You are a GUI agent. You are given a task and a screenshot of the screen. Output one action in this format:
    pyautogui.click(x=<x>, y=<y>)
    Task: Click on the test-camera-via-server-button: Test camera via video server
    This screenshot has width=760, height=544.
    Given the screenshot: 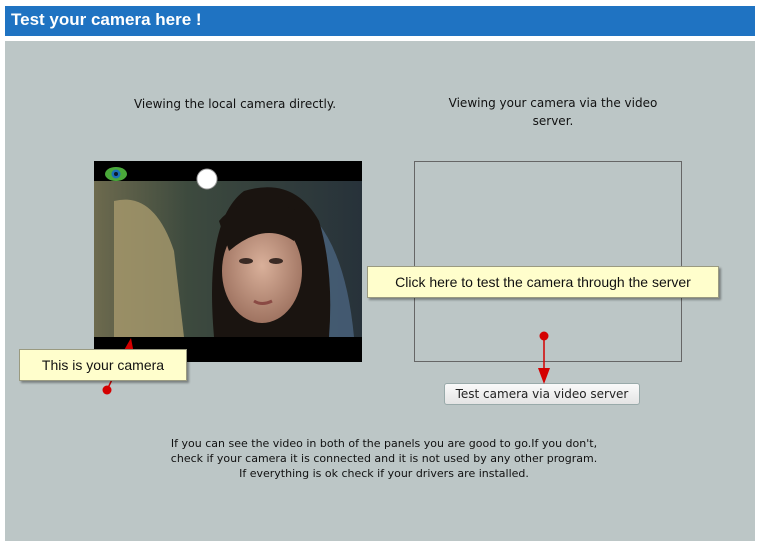 What is the action you would take?
    pyautogui.click(x=542, y=394)
    